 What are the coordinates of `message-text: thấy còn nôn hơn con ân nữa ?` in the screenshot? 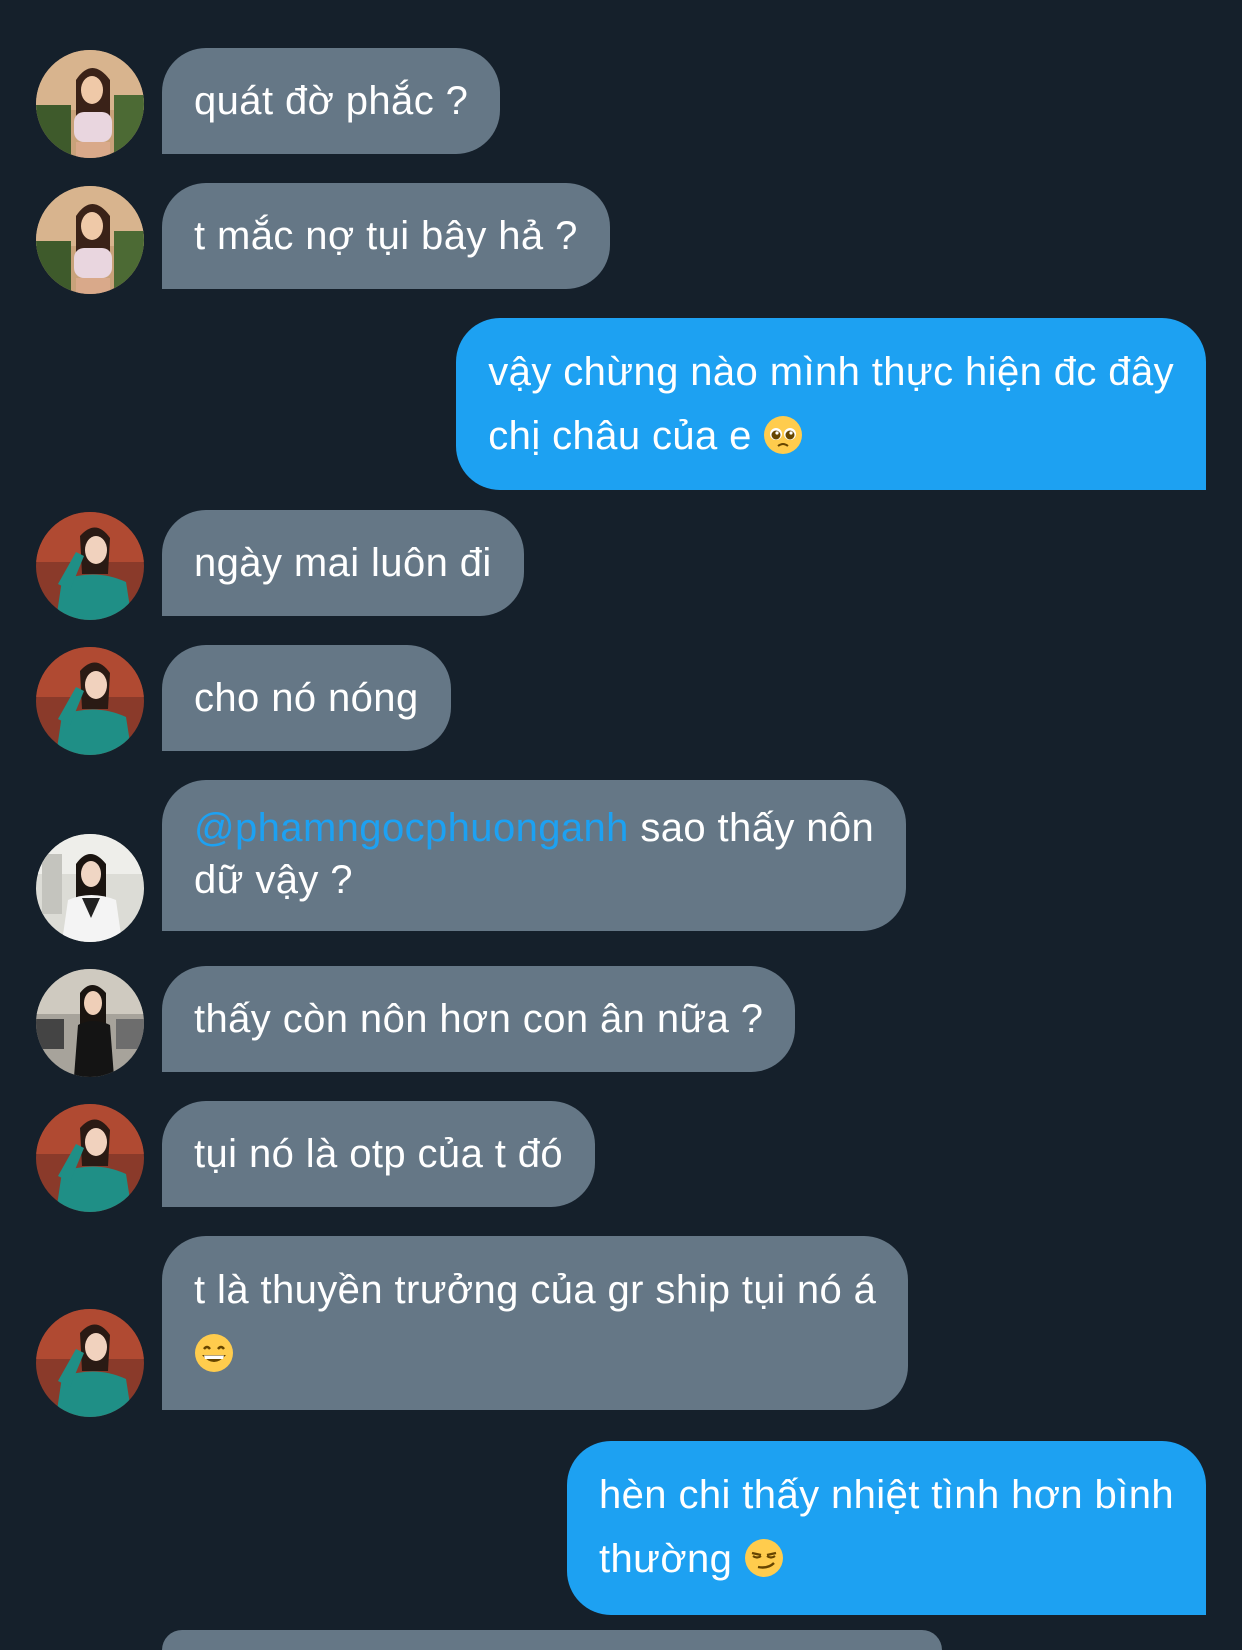 It's located at (479, 1019).